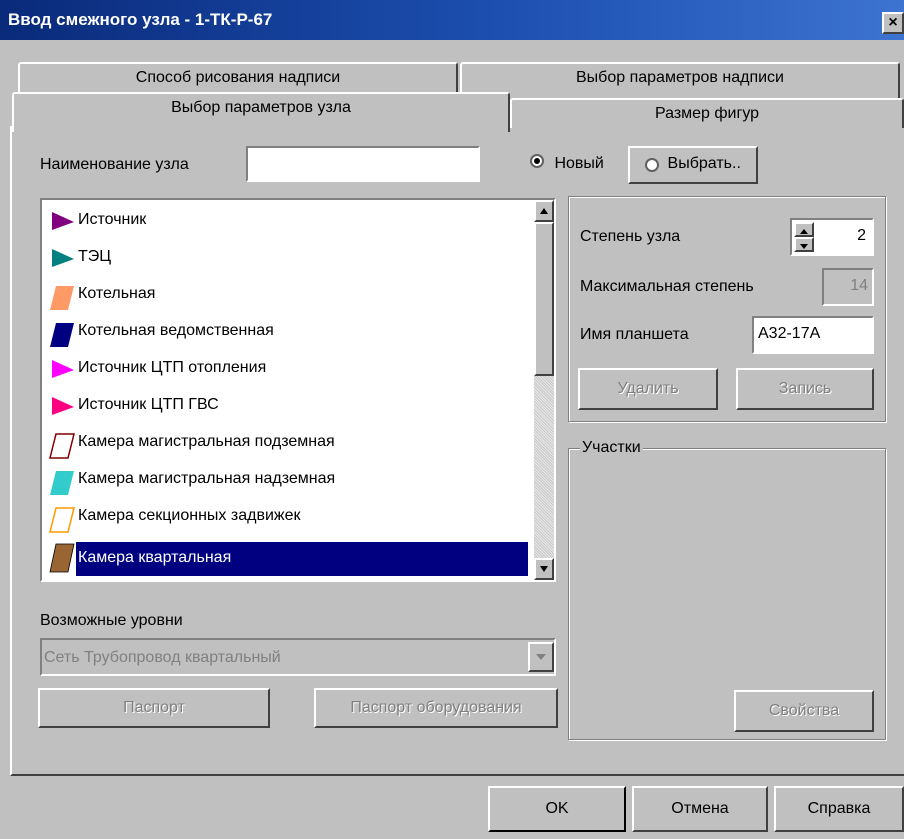 The width and height of the screenshot is (904, 839). I want to click on close-icon: ×, so click(893, 22).